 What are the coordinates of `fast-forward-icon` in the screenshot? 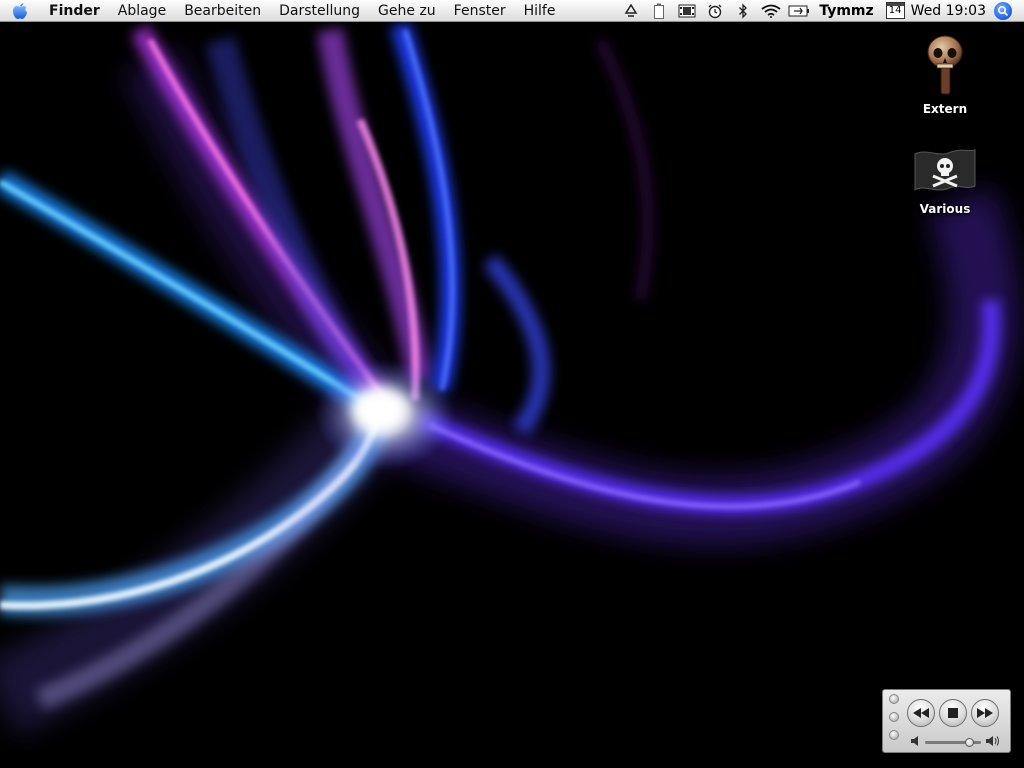 It's located at (985, 713).